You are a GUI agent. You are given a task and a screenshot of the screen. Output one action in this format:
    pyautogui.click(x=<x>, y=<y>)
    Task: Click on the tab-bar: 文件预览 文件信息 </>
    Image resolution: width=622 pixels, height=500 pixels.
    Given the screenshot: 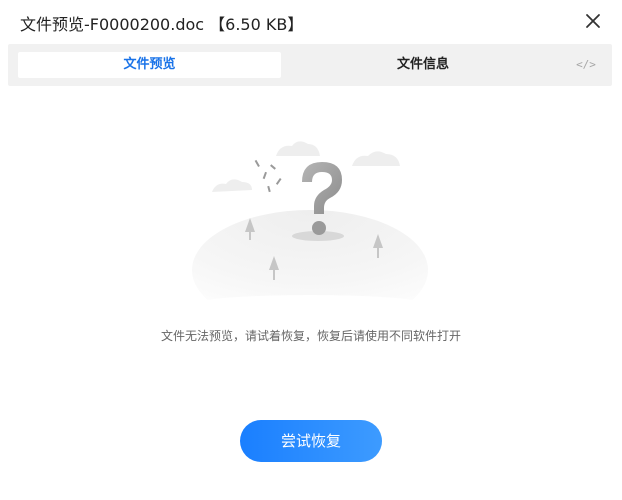 What is the action you would take?
    pyautogui.click(x=310, y=65)
    